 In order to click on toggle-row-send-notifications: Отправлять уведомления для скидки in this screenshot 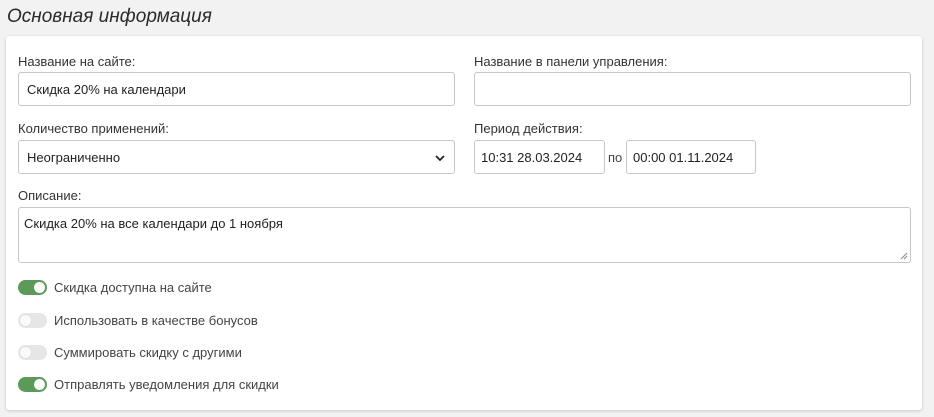, I will do `click(148, 384)`.